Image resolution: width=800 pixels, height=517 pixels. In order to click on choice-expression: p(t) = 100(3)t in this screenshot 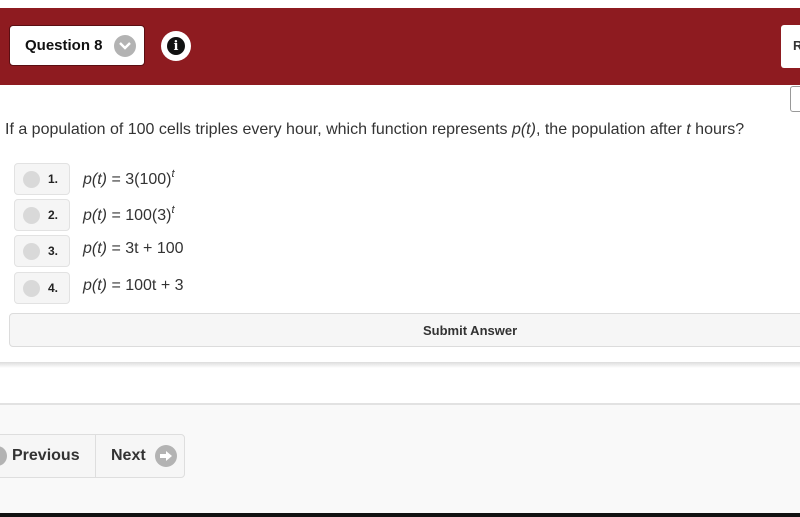, I will do `click(129, 214)`.